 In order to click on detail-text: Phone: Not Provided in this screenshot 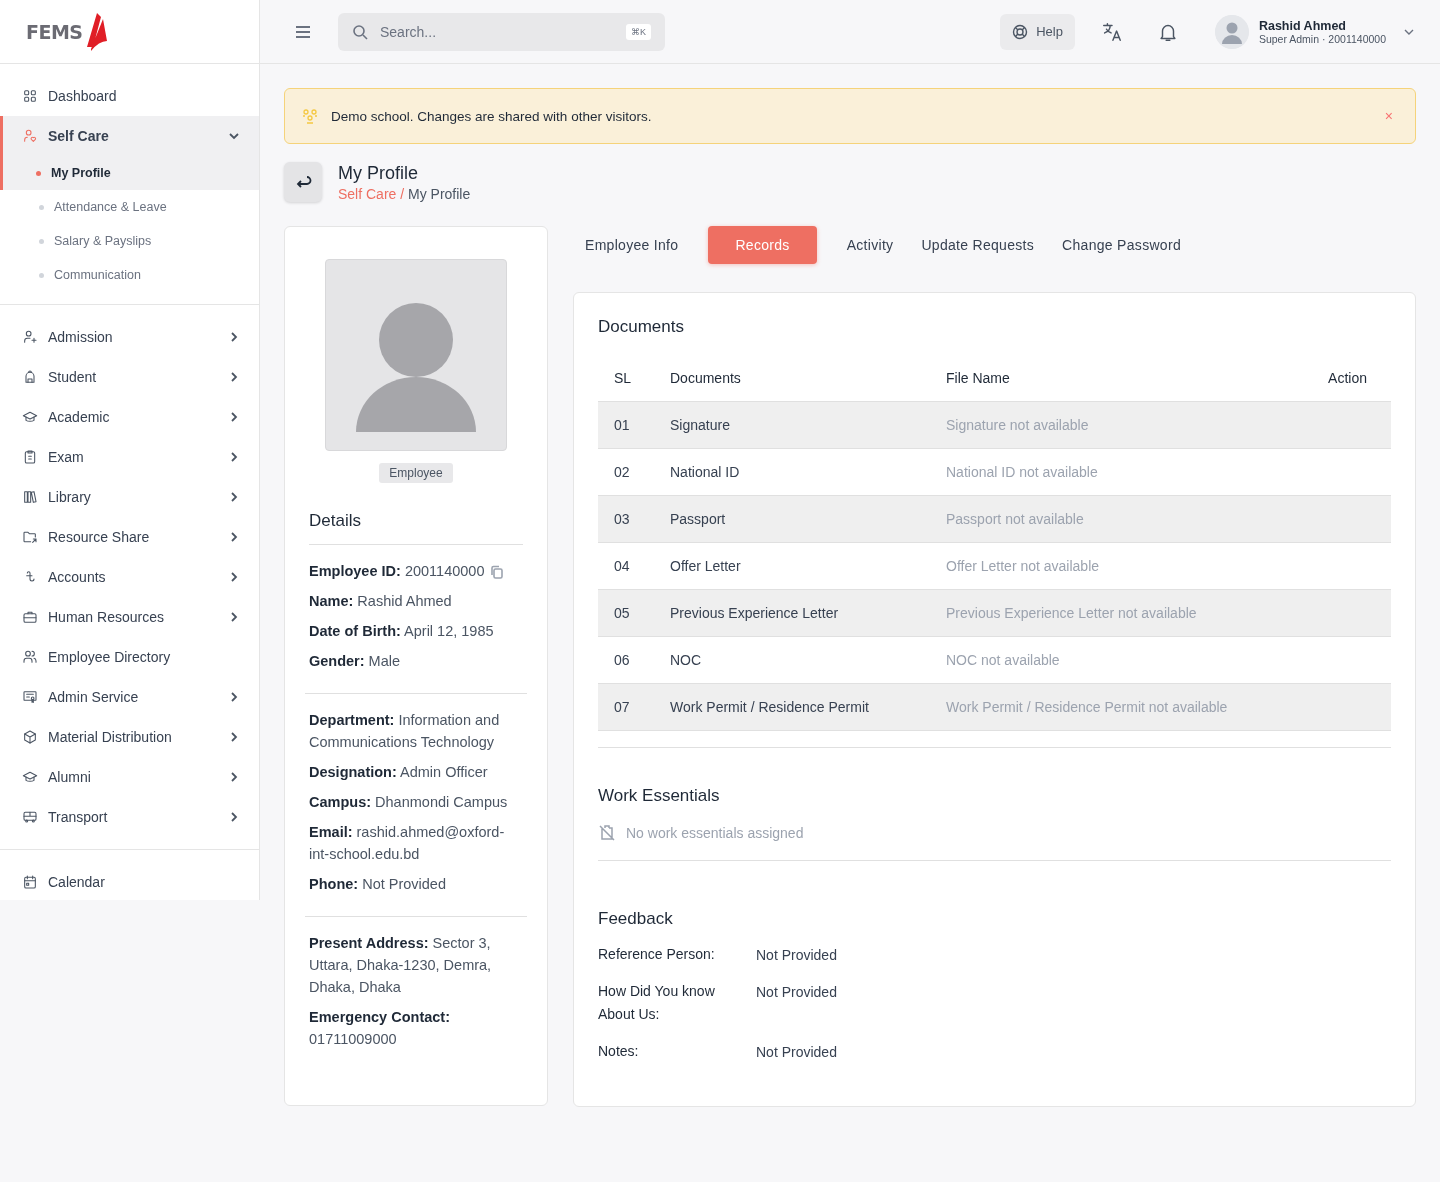, I will do `click(377, 884)`.